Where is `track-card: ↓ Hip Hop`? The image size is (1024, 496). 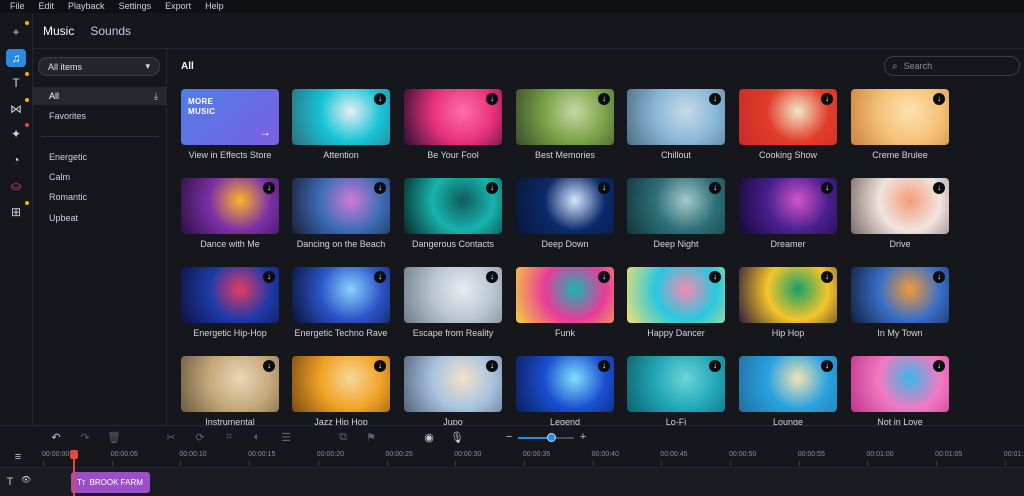
track-card: ↓ Hip Hop is located at coordinates (788, 303).